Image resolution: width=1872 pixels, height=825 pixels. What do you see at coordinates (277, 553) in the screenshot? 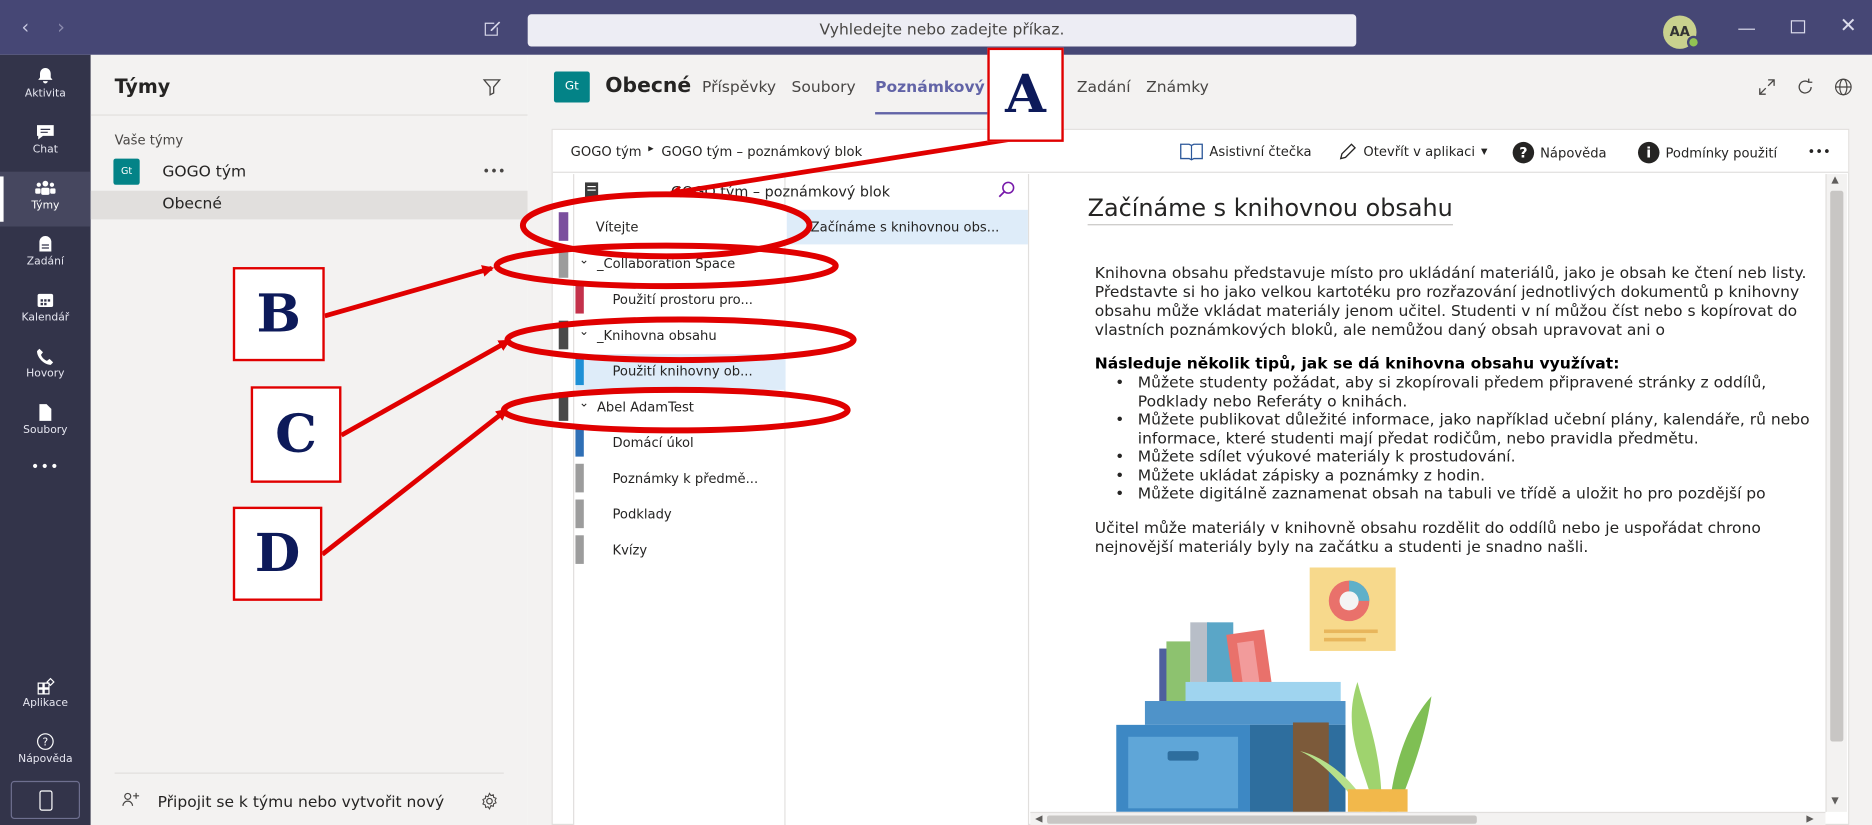
I see `annotation-label-d: D` at bounding box center [277, 553].